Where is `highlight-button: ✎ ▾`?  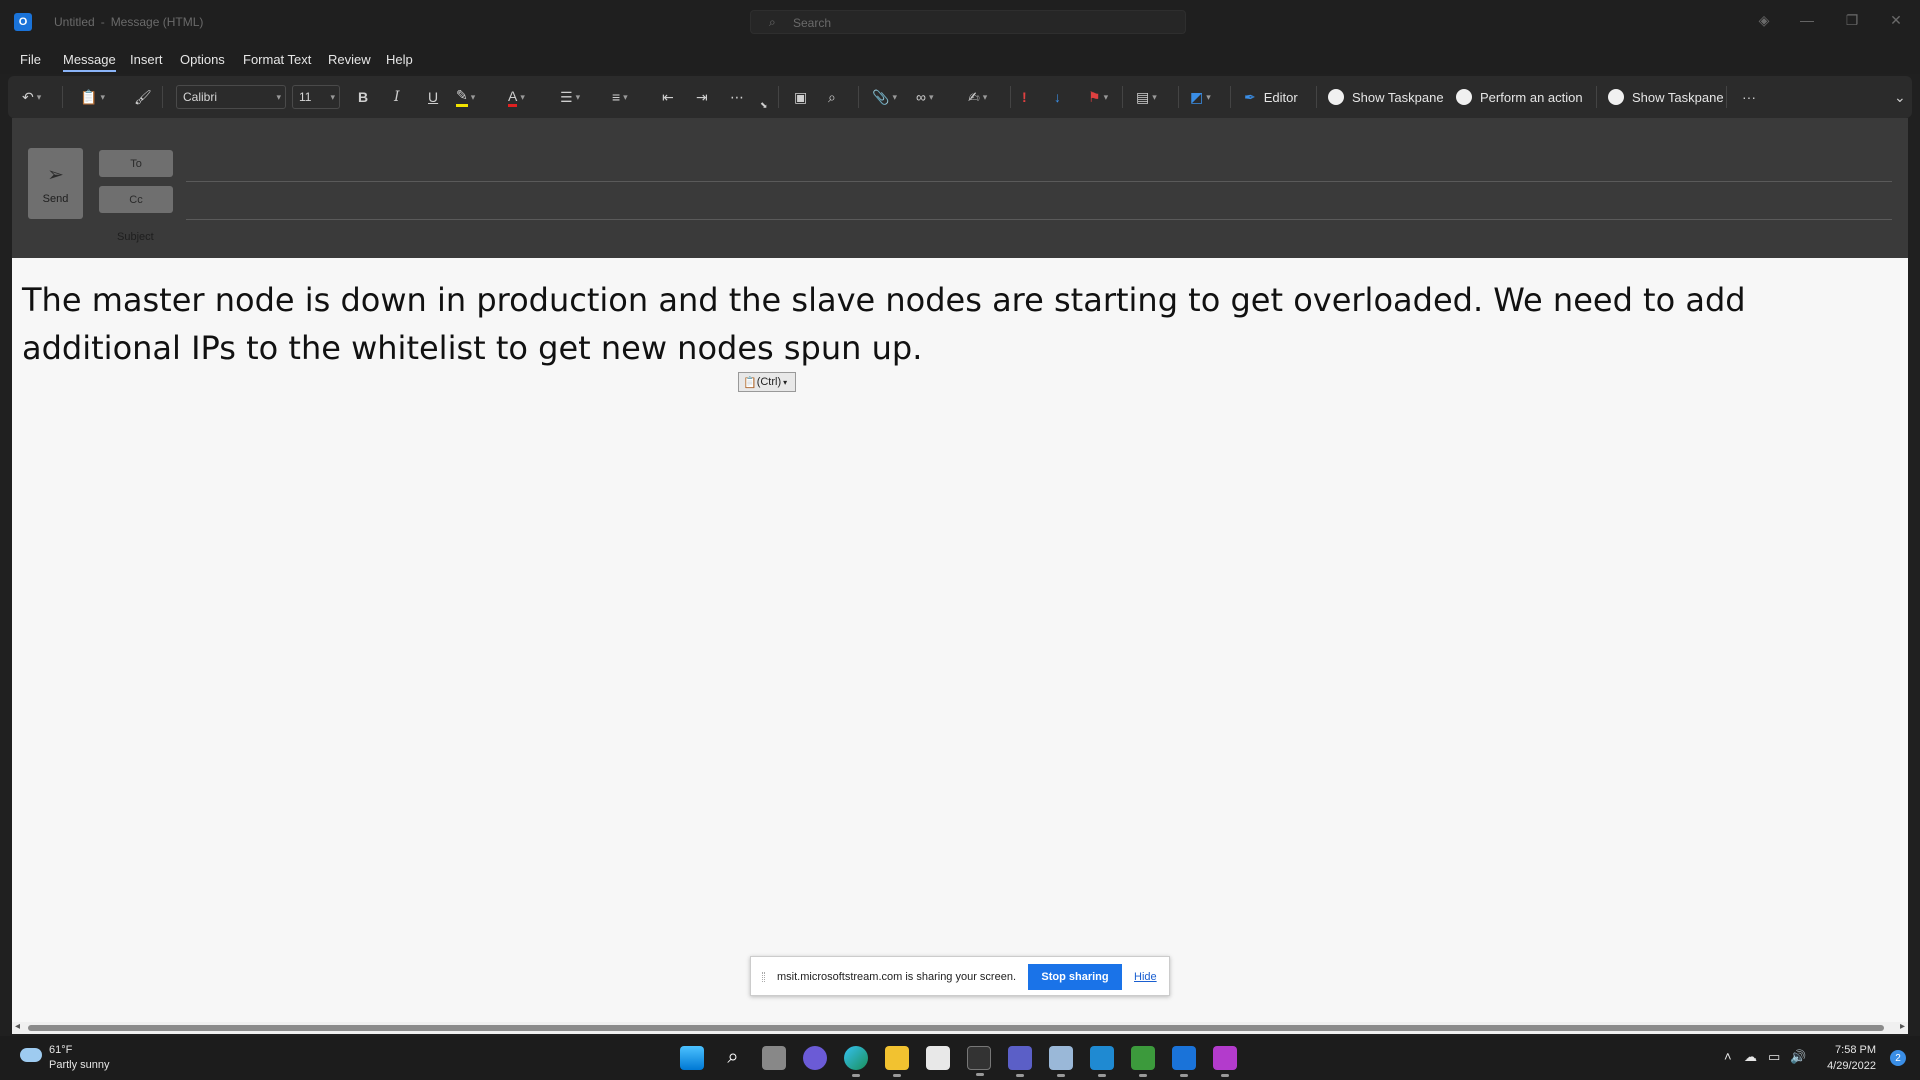 highlight-button: ✎ ▾ is located at coordinates (465, 97).